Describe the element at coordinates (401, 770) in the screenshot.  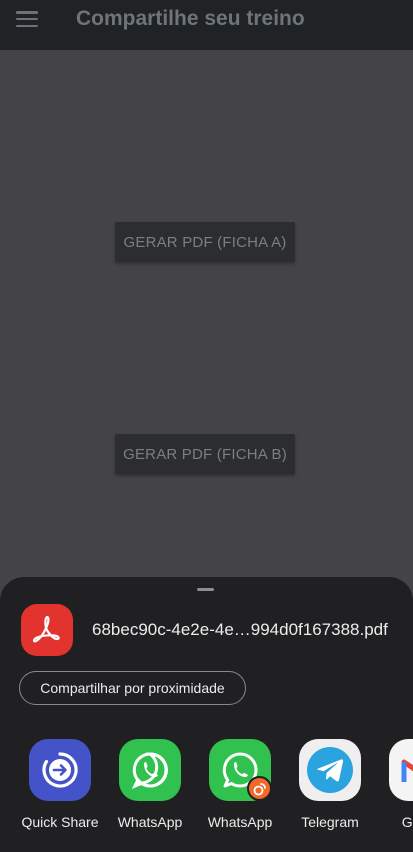
I see `gmail-icon` at that location.